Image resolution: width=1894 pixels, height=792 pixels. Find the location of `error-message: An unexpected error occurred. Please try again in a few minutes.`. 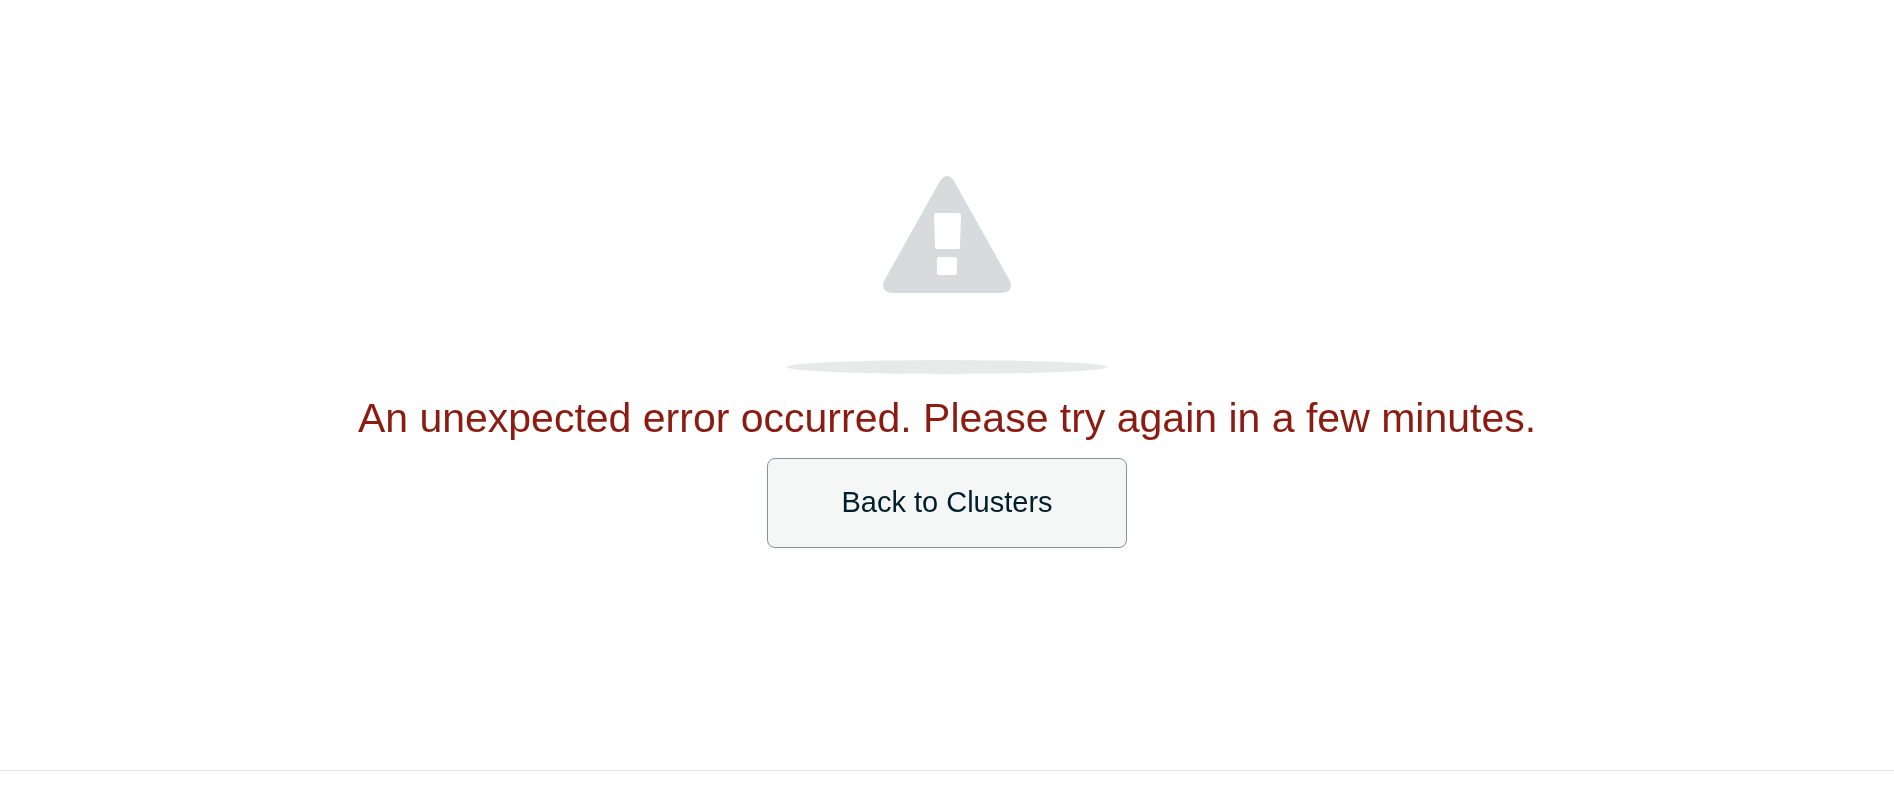

error-message: An unexpected error occurred. Please try again in a few minutes. is located at coordinates (947, 418).